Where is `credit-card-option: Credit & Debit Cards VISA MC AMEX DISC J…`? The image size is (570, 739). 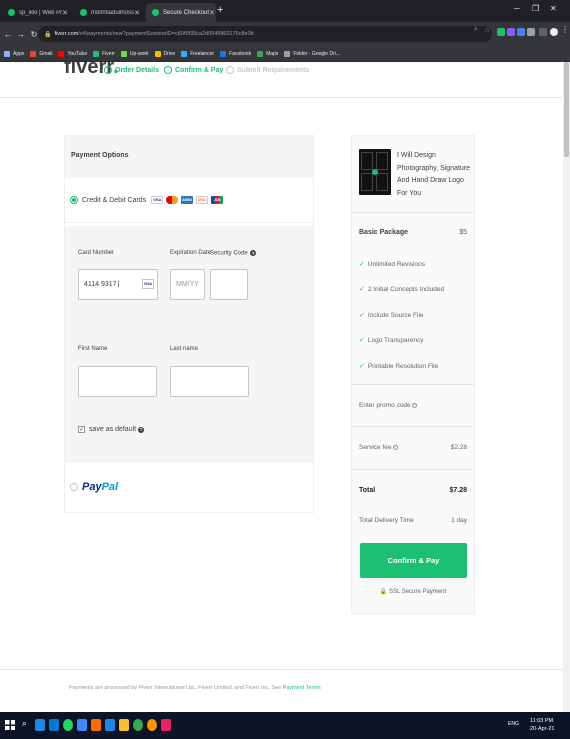 credit-card-option: Credit & Debit Cards VISA MC AMEX DISC J… is located at coordinates (189, 200).